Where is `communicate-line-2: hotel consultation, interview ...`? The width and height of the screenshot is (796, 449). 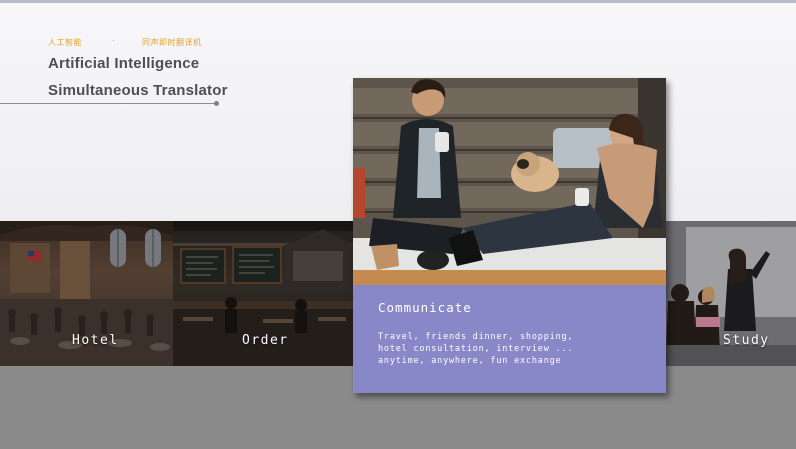
communicate-line-2: hotel consultation, interview ... is located at coordinates (476, 349).